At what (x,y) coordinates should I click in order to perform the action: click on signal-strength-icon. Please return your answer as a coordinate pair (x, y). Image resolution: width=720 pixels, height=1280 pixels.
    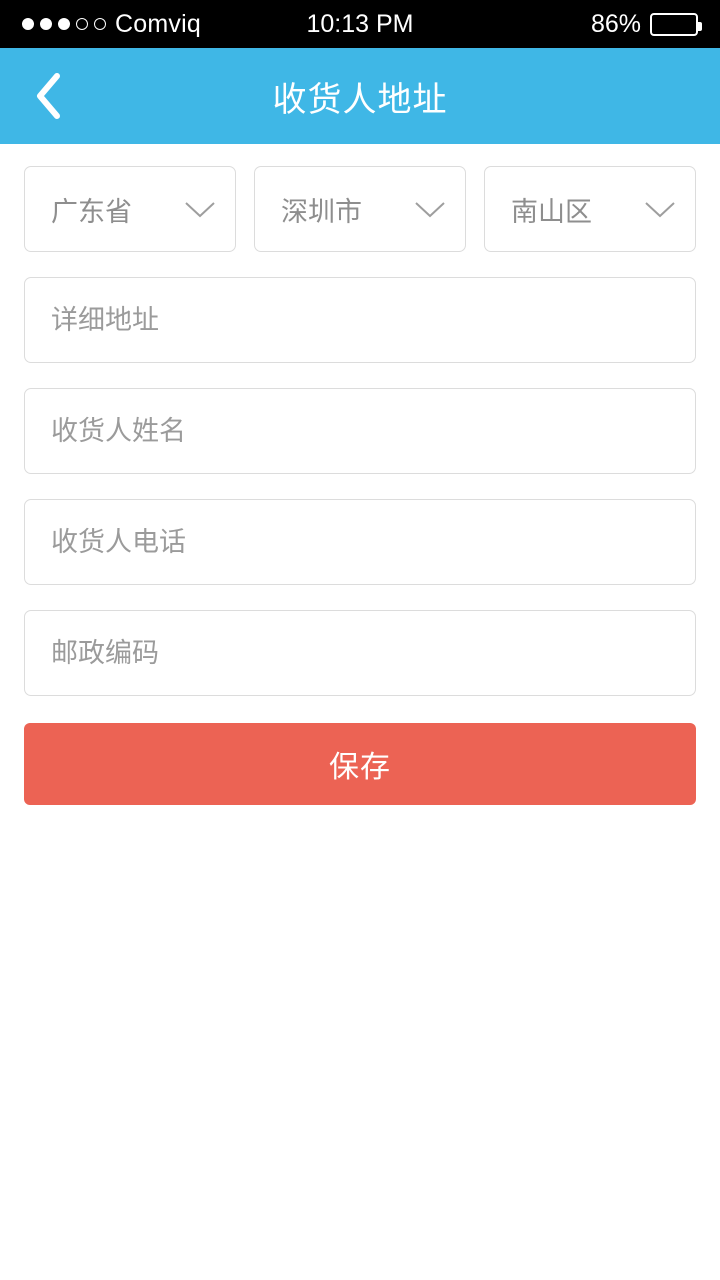
    Looking at the image, I should click on (64, 24).